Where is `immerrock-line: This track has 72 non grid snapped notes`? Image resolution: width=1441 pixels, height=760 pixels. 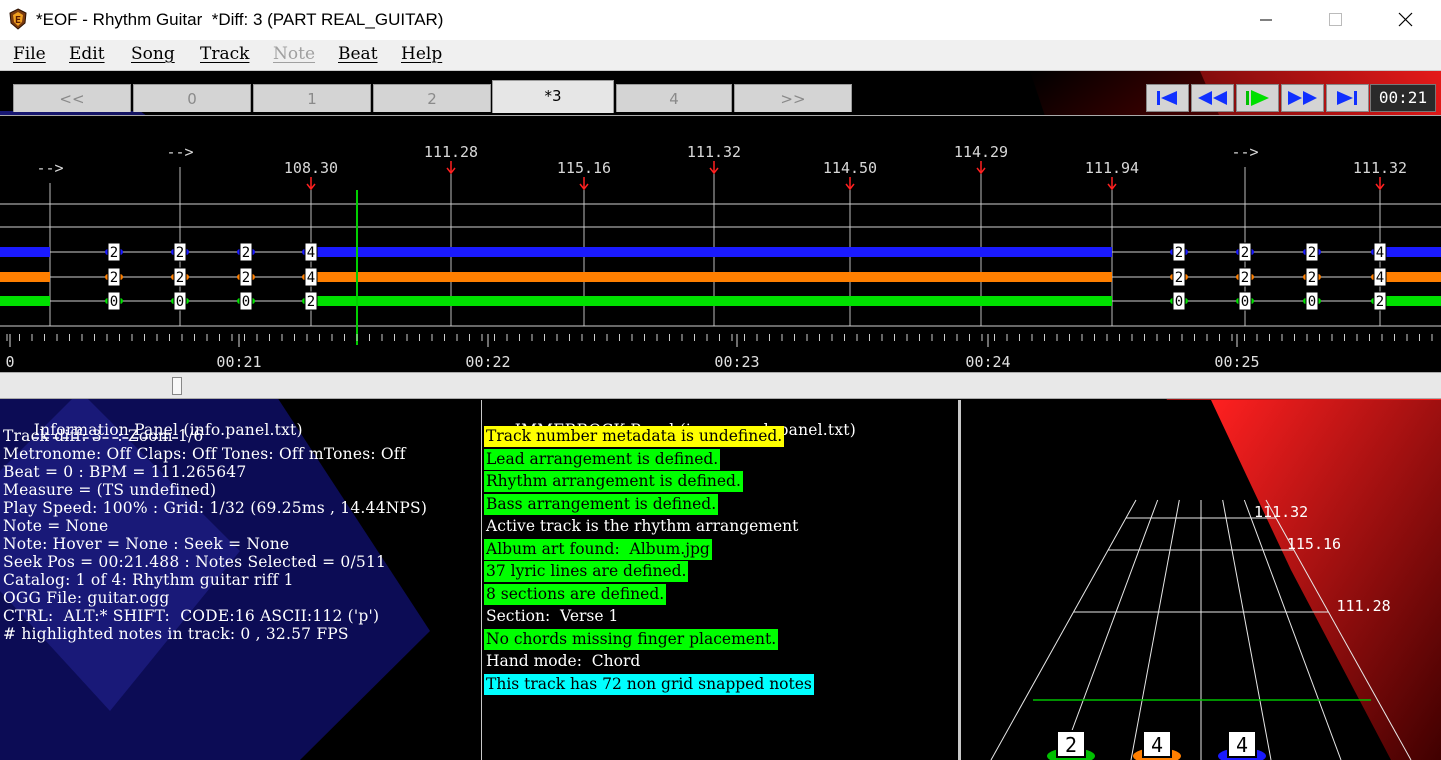
immerrock-line: This track has 72 non grid snapped notes is located at coordinates (649, 684).